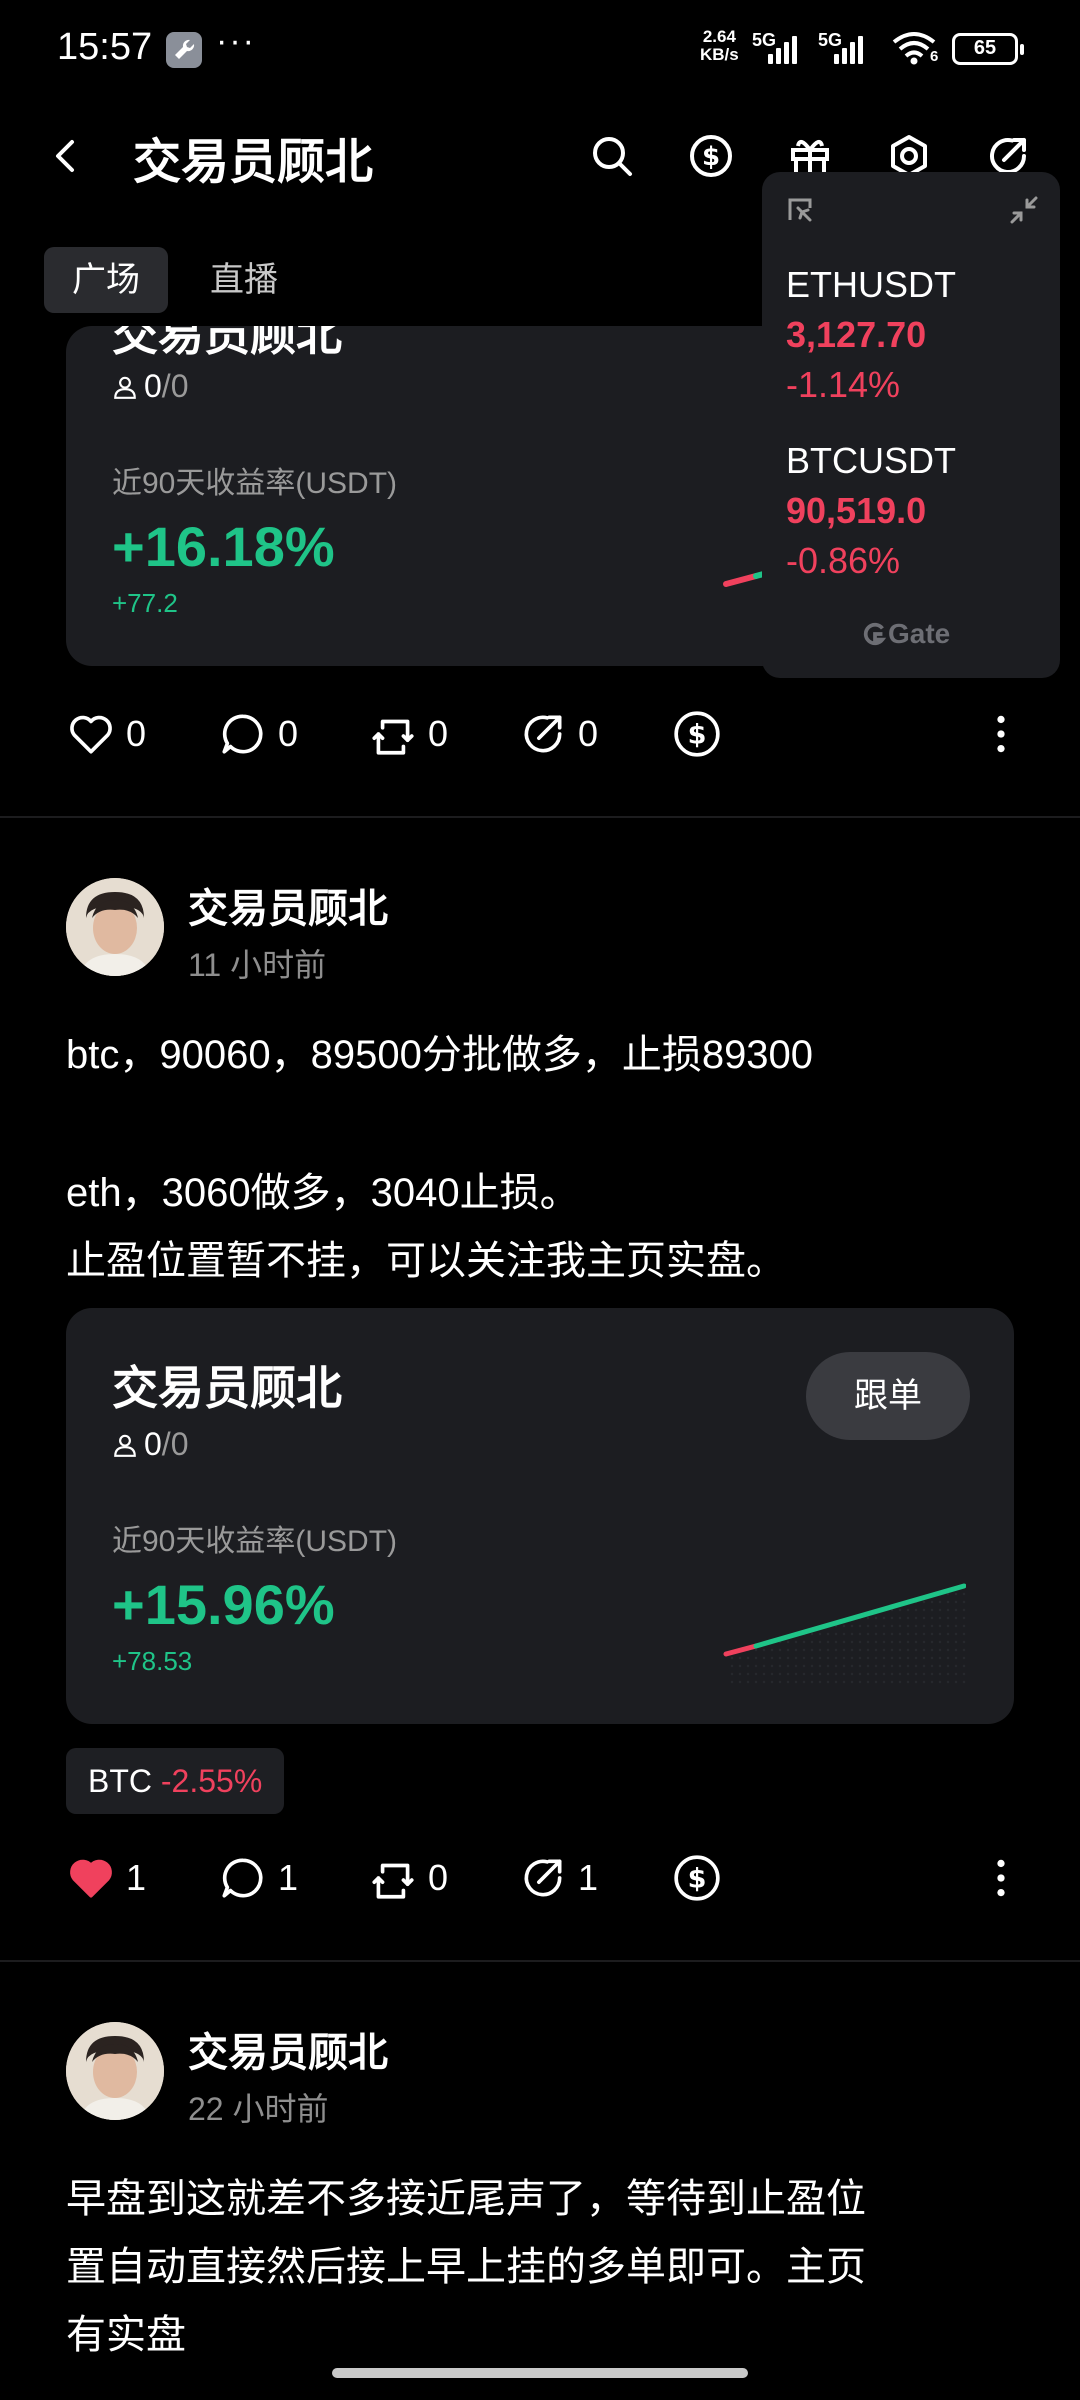 This screenshot has width=1080, height=2400. I want to click on network-speed-unit: KB/s, so click(719, 54).